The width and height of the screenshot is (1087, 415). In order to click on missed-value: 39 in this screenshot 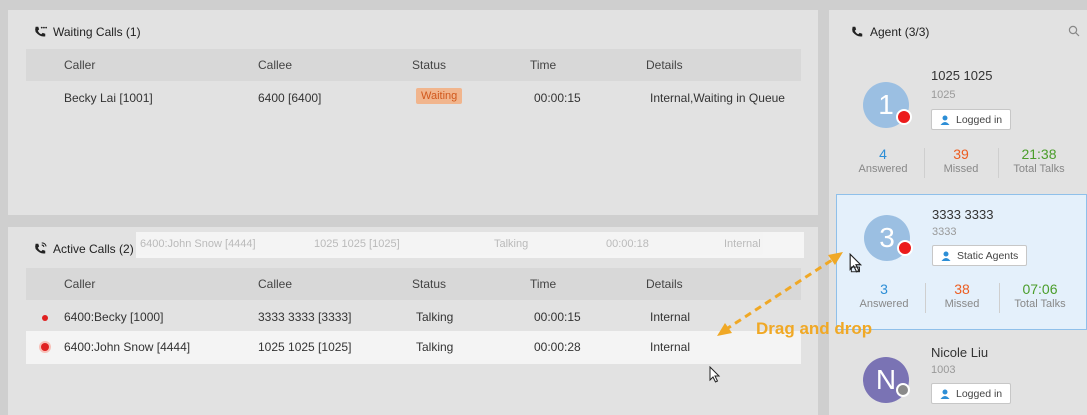, I will do `click(961, 154)`.